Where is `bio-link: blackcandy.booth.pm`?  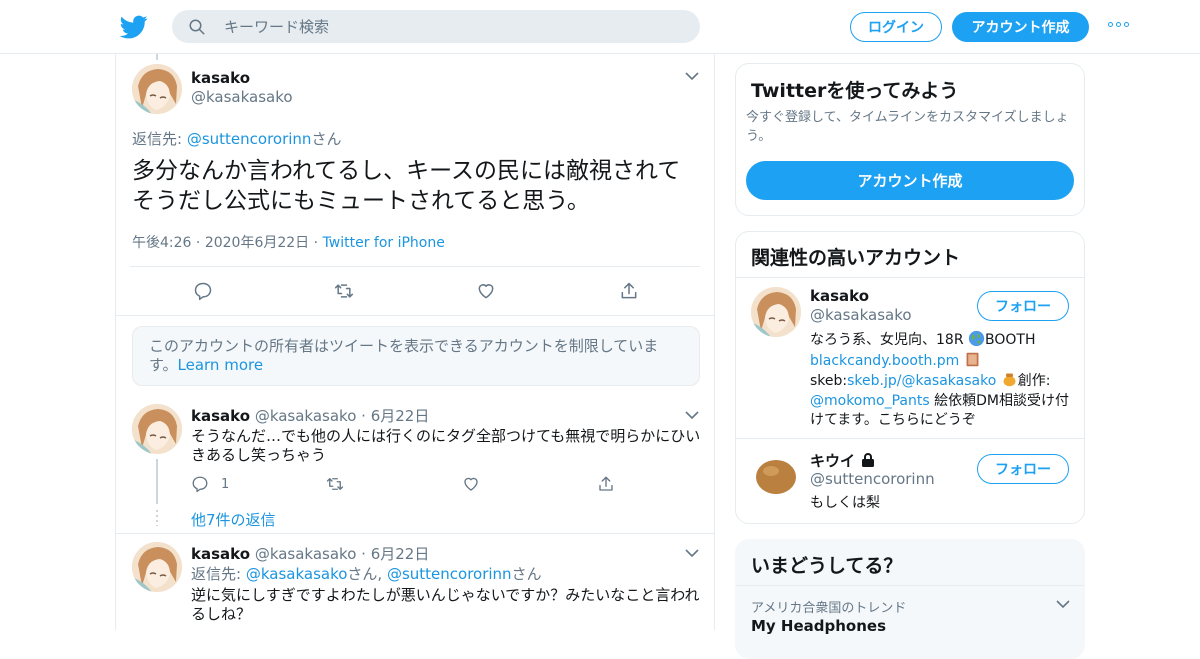 bio-link: blackcandy.booth.pm is located at coordinates (884, 361).